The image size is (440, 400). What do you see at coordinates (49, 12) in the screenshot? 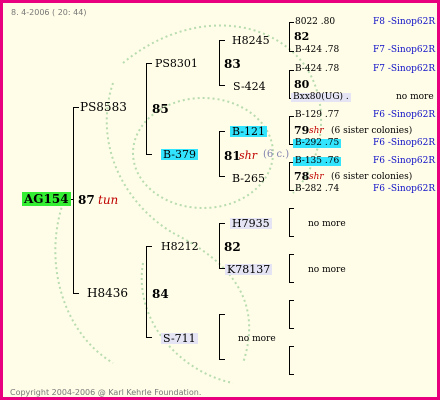
I see `date-stamp: 8. 4-2006 ( 20: 44)` at bounding box center [49, 12].